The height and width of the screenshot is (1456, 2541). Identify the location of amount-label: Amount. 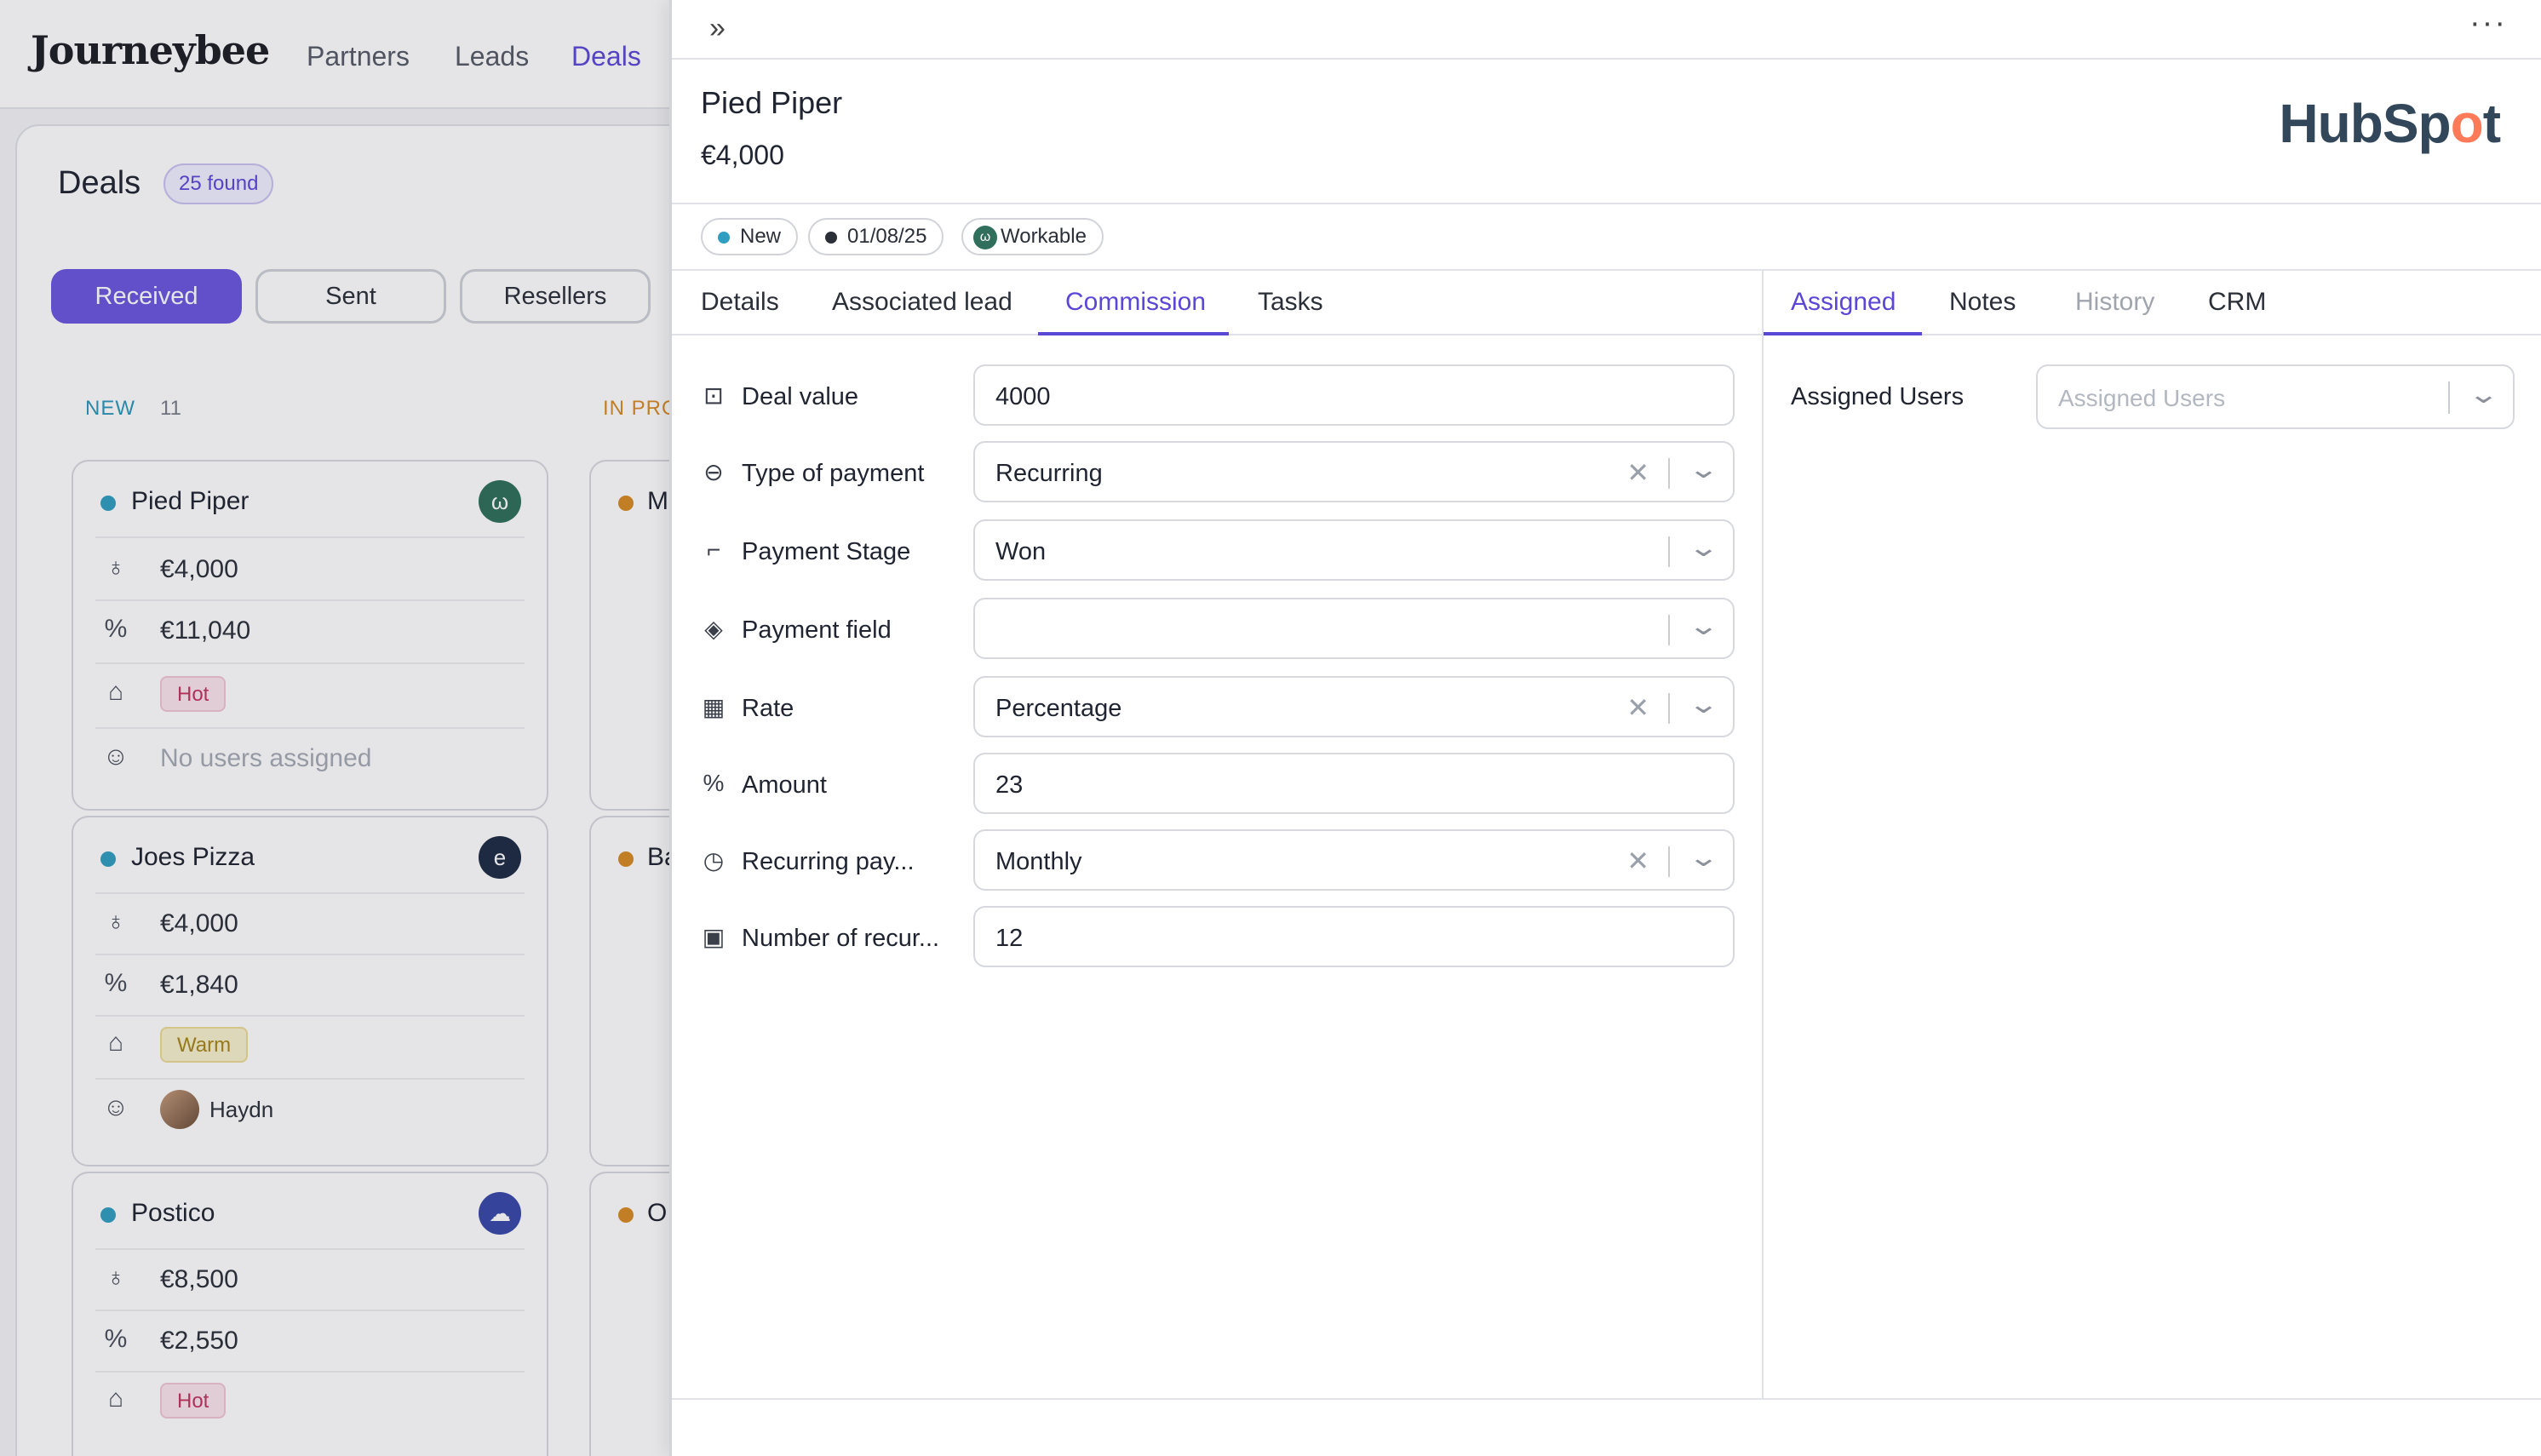
(784, 785).